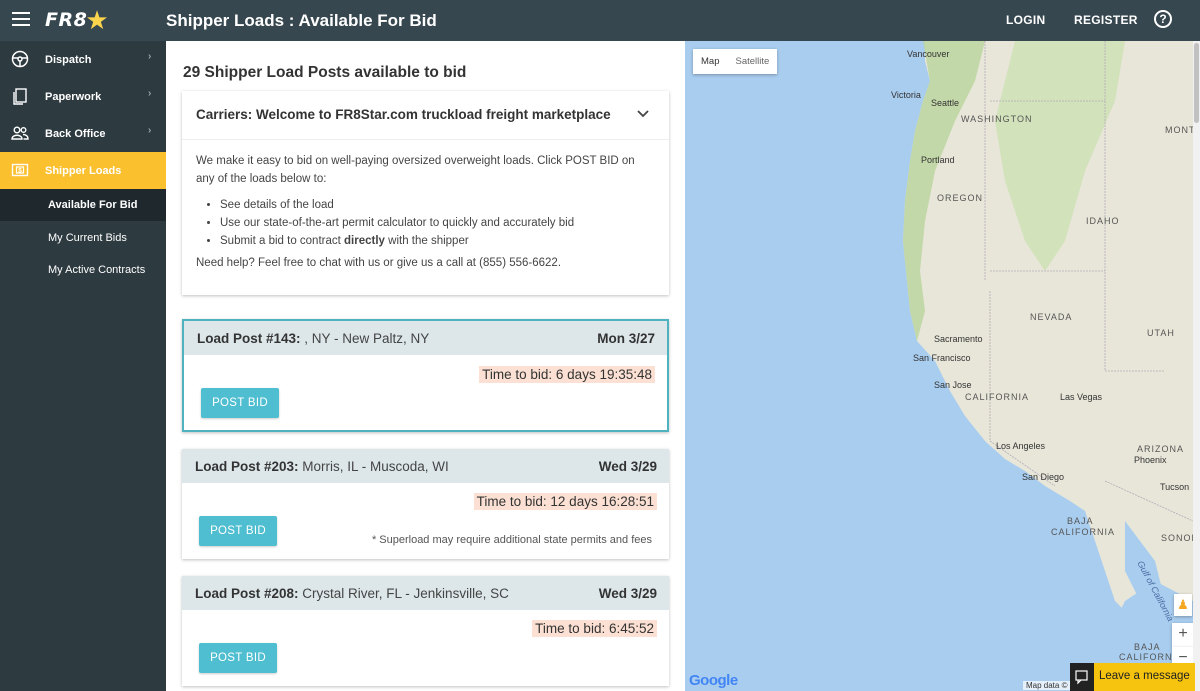 This screenshot has height=691, width=1200. What do you see at coordinates (425, 139) in the screenshot?
I see `divider` at bounding box center [425, 139].